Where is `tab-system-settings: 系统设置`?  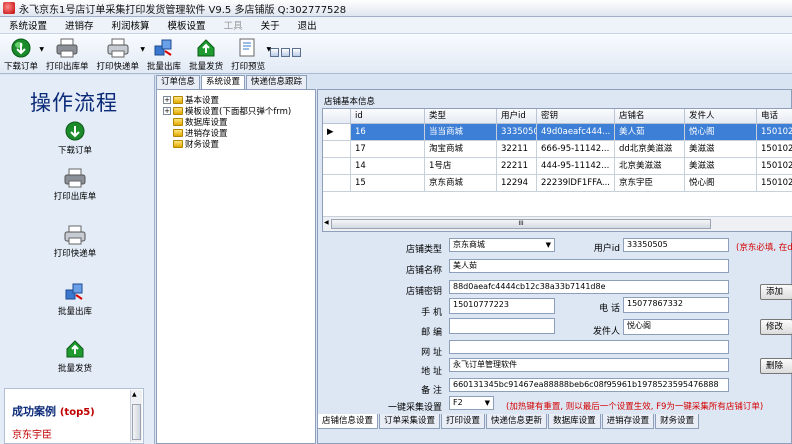 tab-system-settings: 系统设置 is located at coordinates (223, 82).